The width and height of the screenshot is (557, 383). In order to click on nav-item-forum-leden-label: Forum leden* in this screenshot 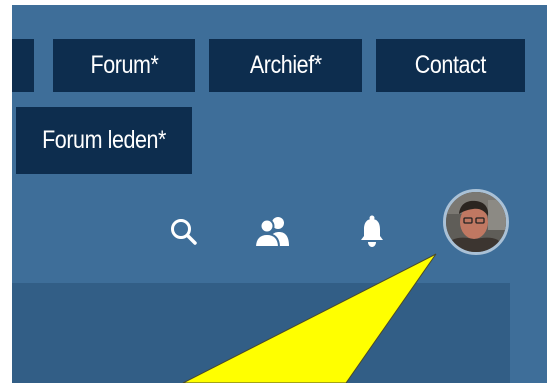, I will do `click(104, 140)`.